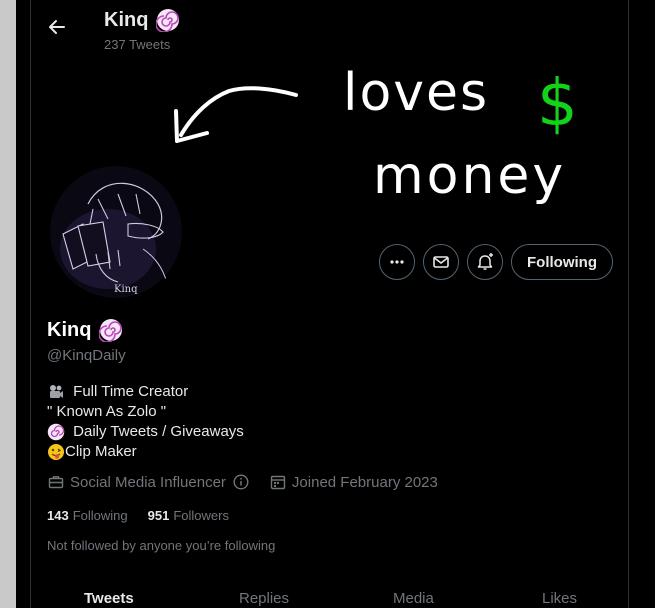  I want to click on banner-text-money: money, so click(469, 176).